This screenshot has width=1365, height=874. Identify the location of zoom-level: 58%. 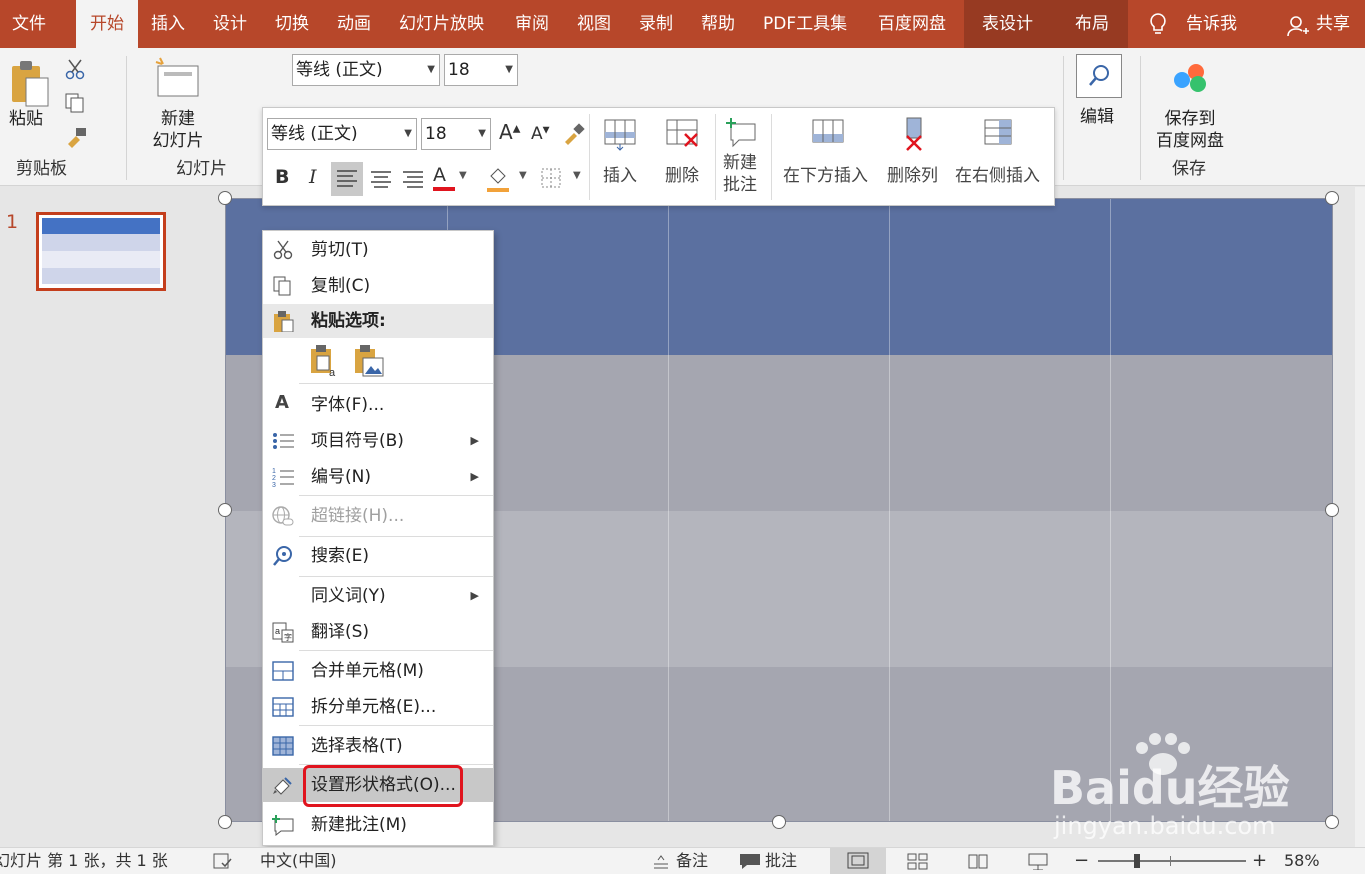
(1302, 861).